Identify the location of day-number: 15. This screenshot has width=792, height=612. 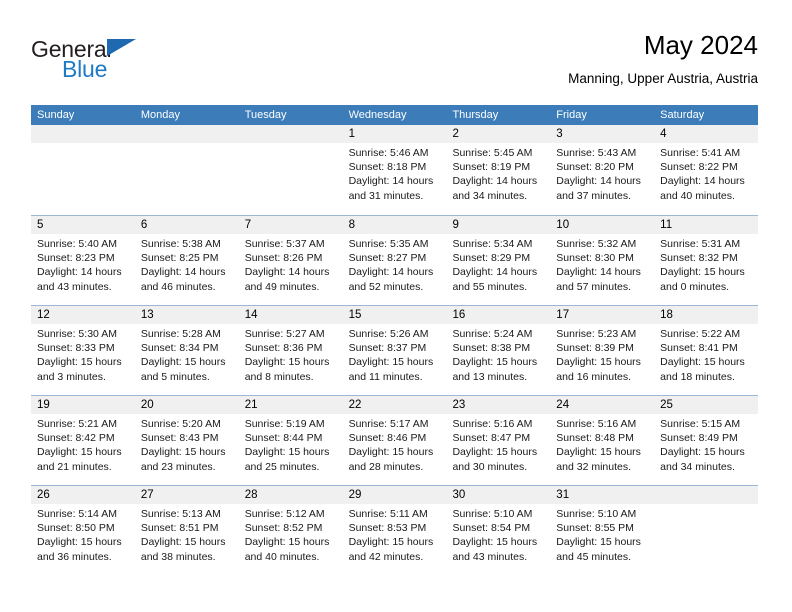
(394, 315).